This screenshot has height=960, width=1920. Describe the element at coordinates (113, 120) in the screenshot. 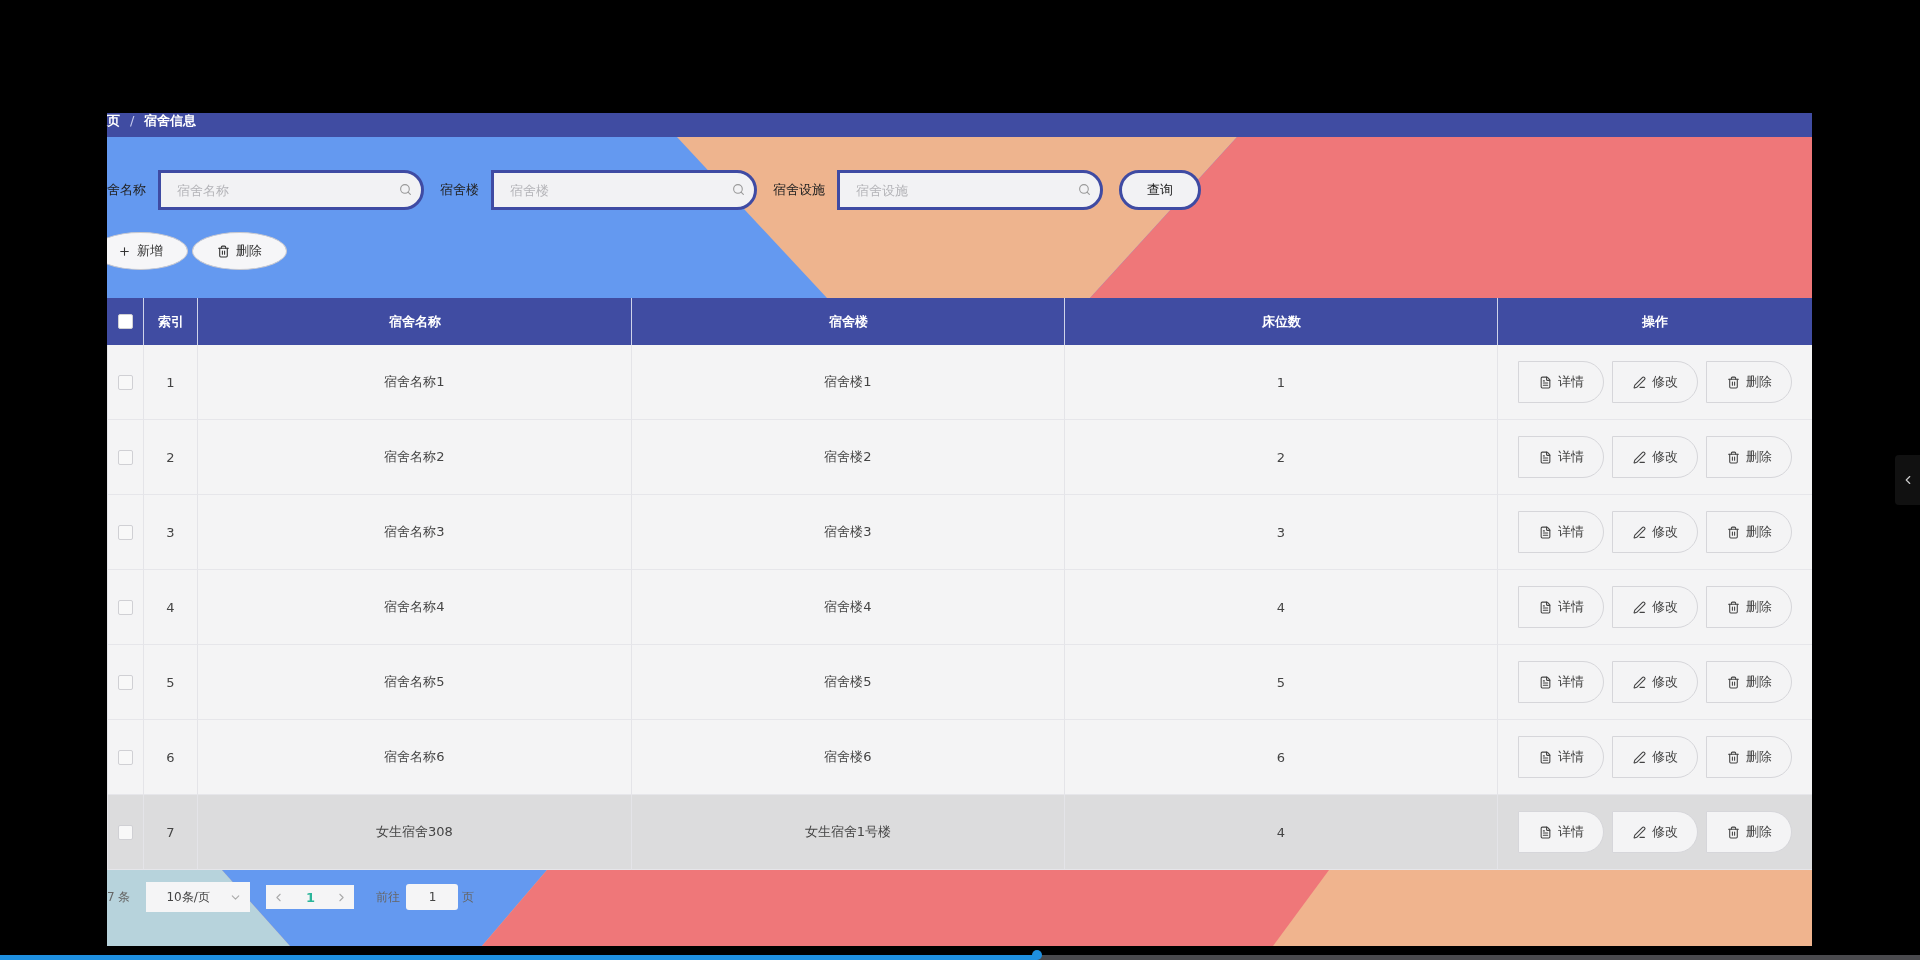

I see `breadcrumb-item: 页` at that location.